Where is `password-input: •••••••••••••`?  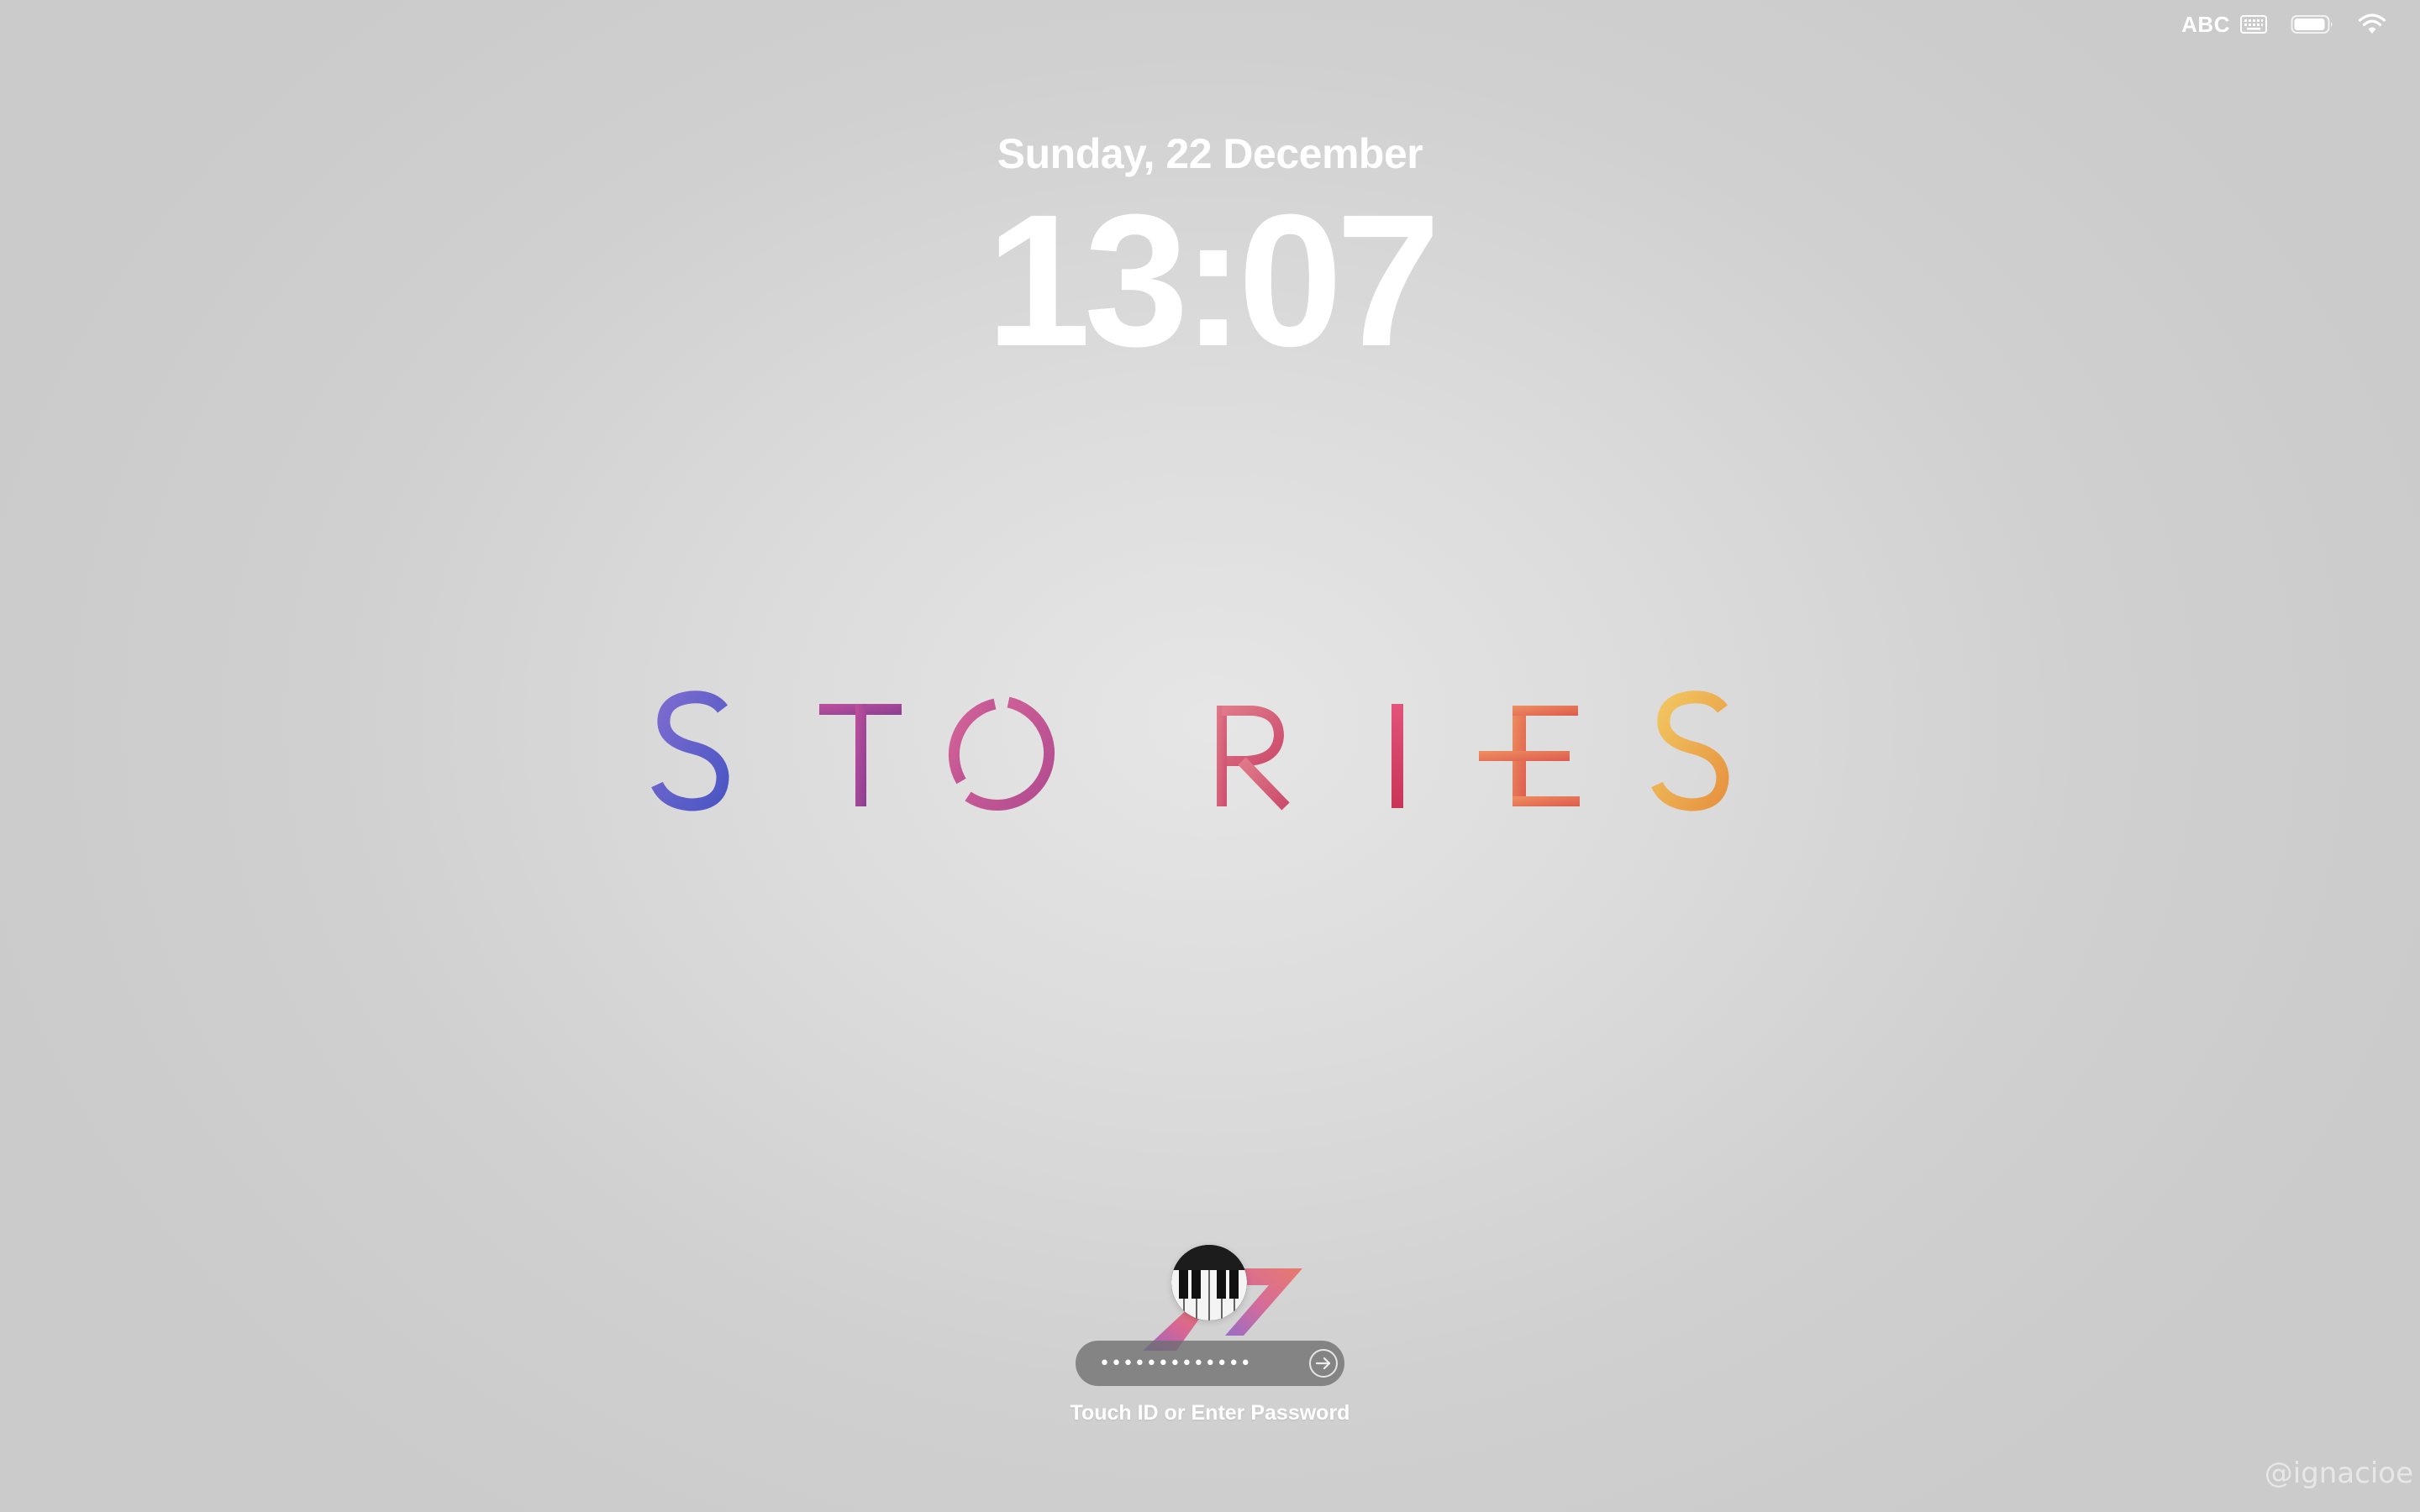 password-input: ••••••••••••• is located at coordinates (1210, 1363).